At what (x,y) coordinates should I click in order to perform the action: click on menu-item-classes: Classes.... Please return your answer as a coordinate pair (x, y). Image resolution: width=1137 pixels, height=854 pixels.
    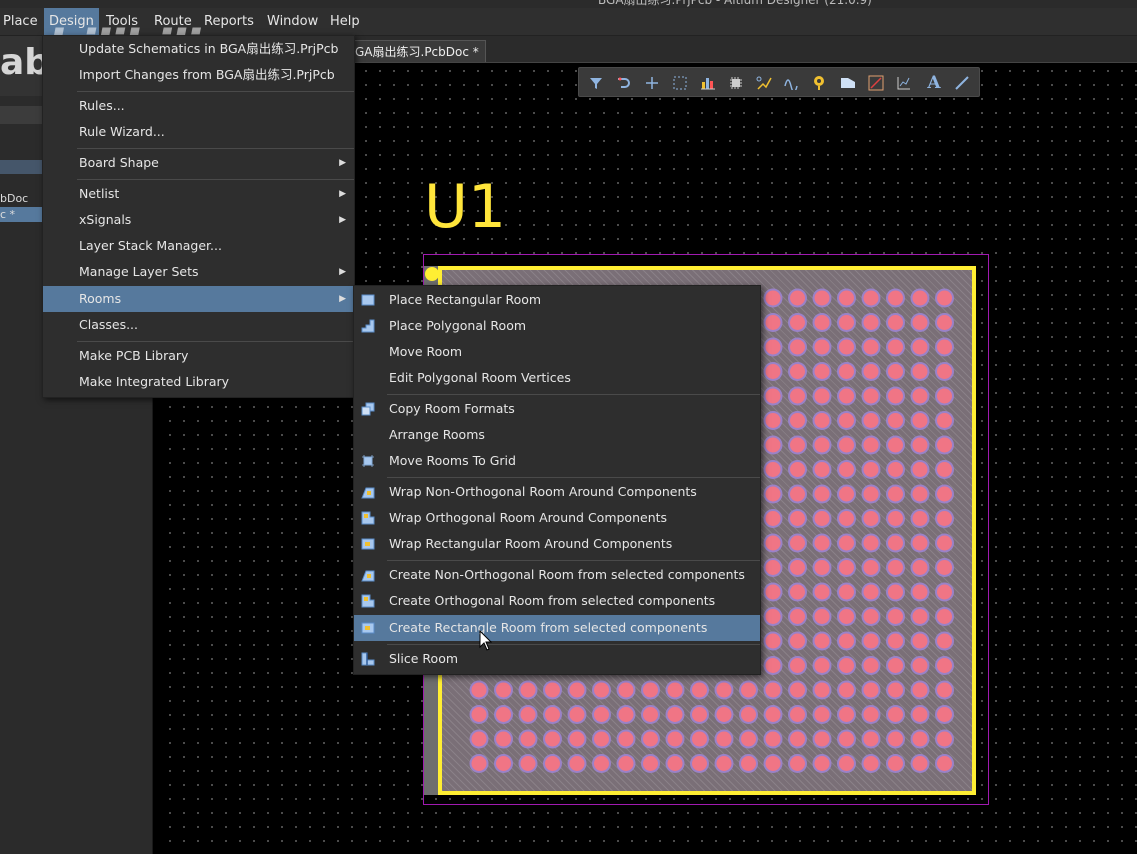
    Looking at the image, I should click on (198, 325).